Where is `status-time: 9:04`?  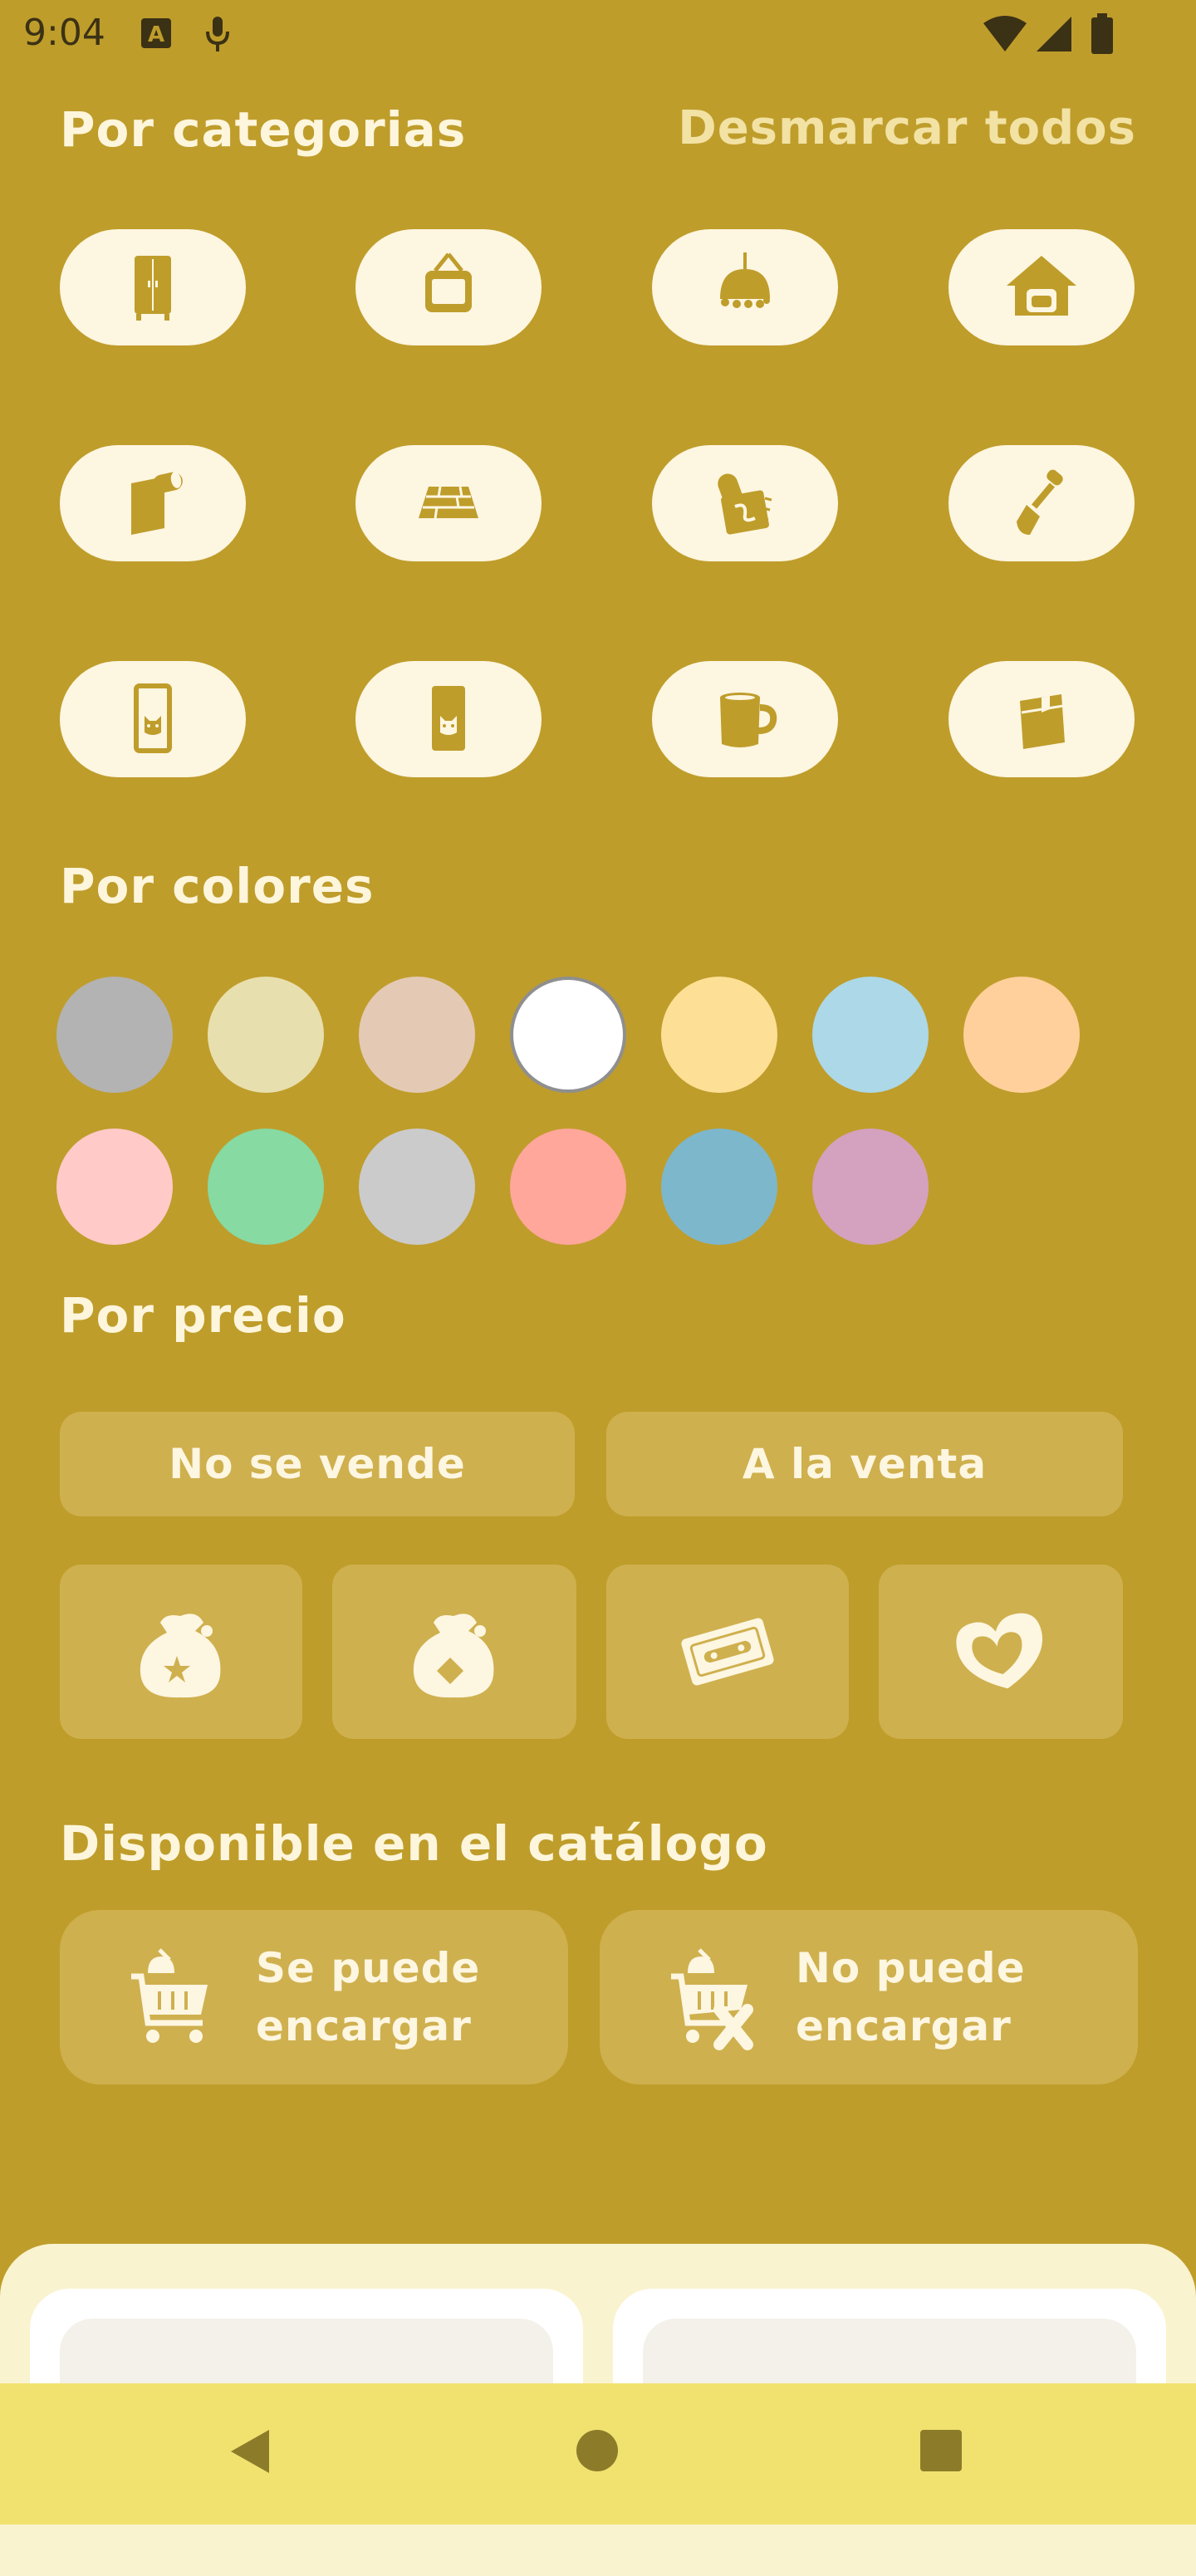
status-time: 9:04 is located at coordinates (64, 33).